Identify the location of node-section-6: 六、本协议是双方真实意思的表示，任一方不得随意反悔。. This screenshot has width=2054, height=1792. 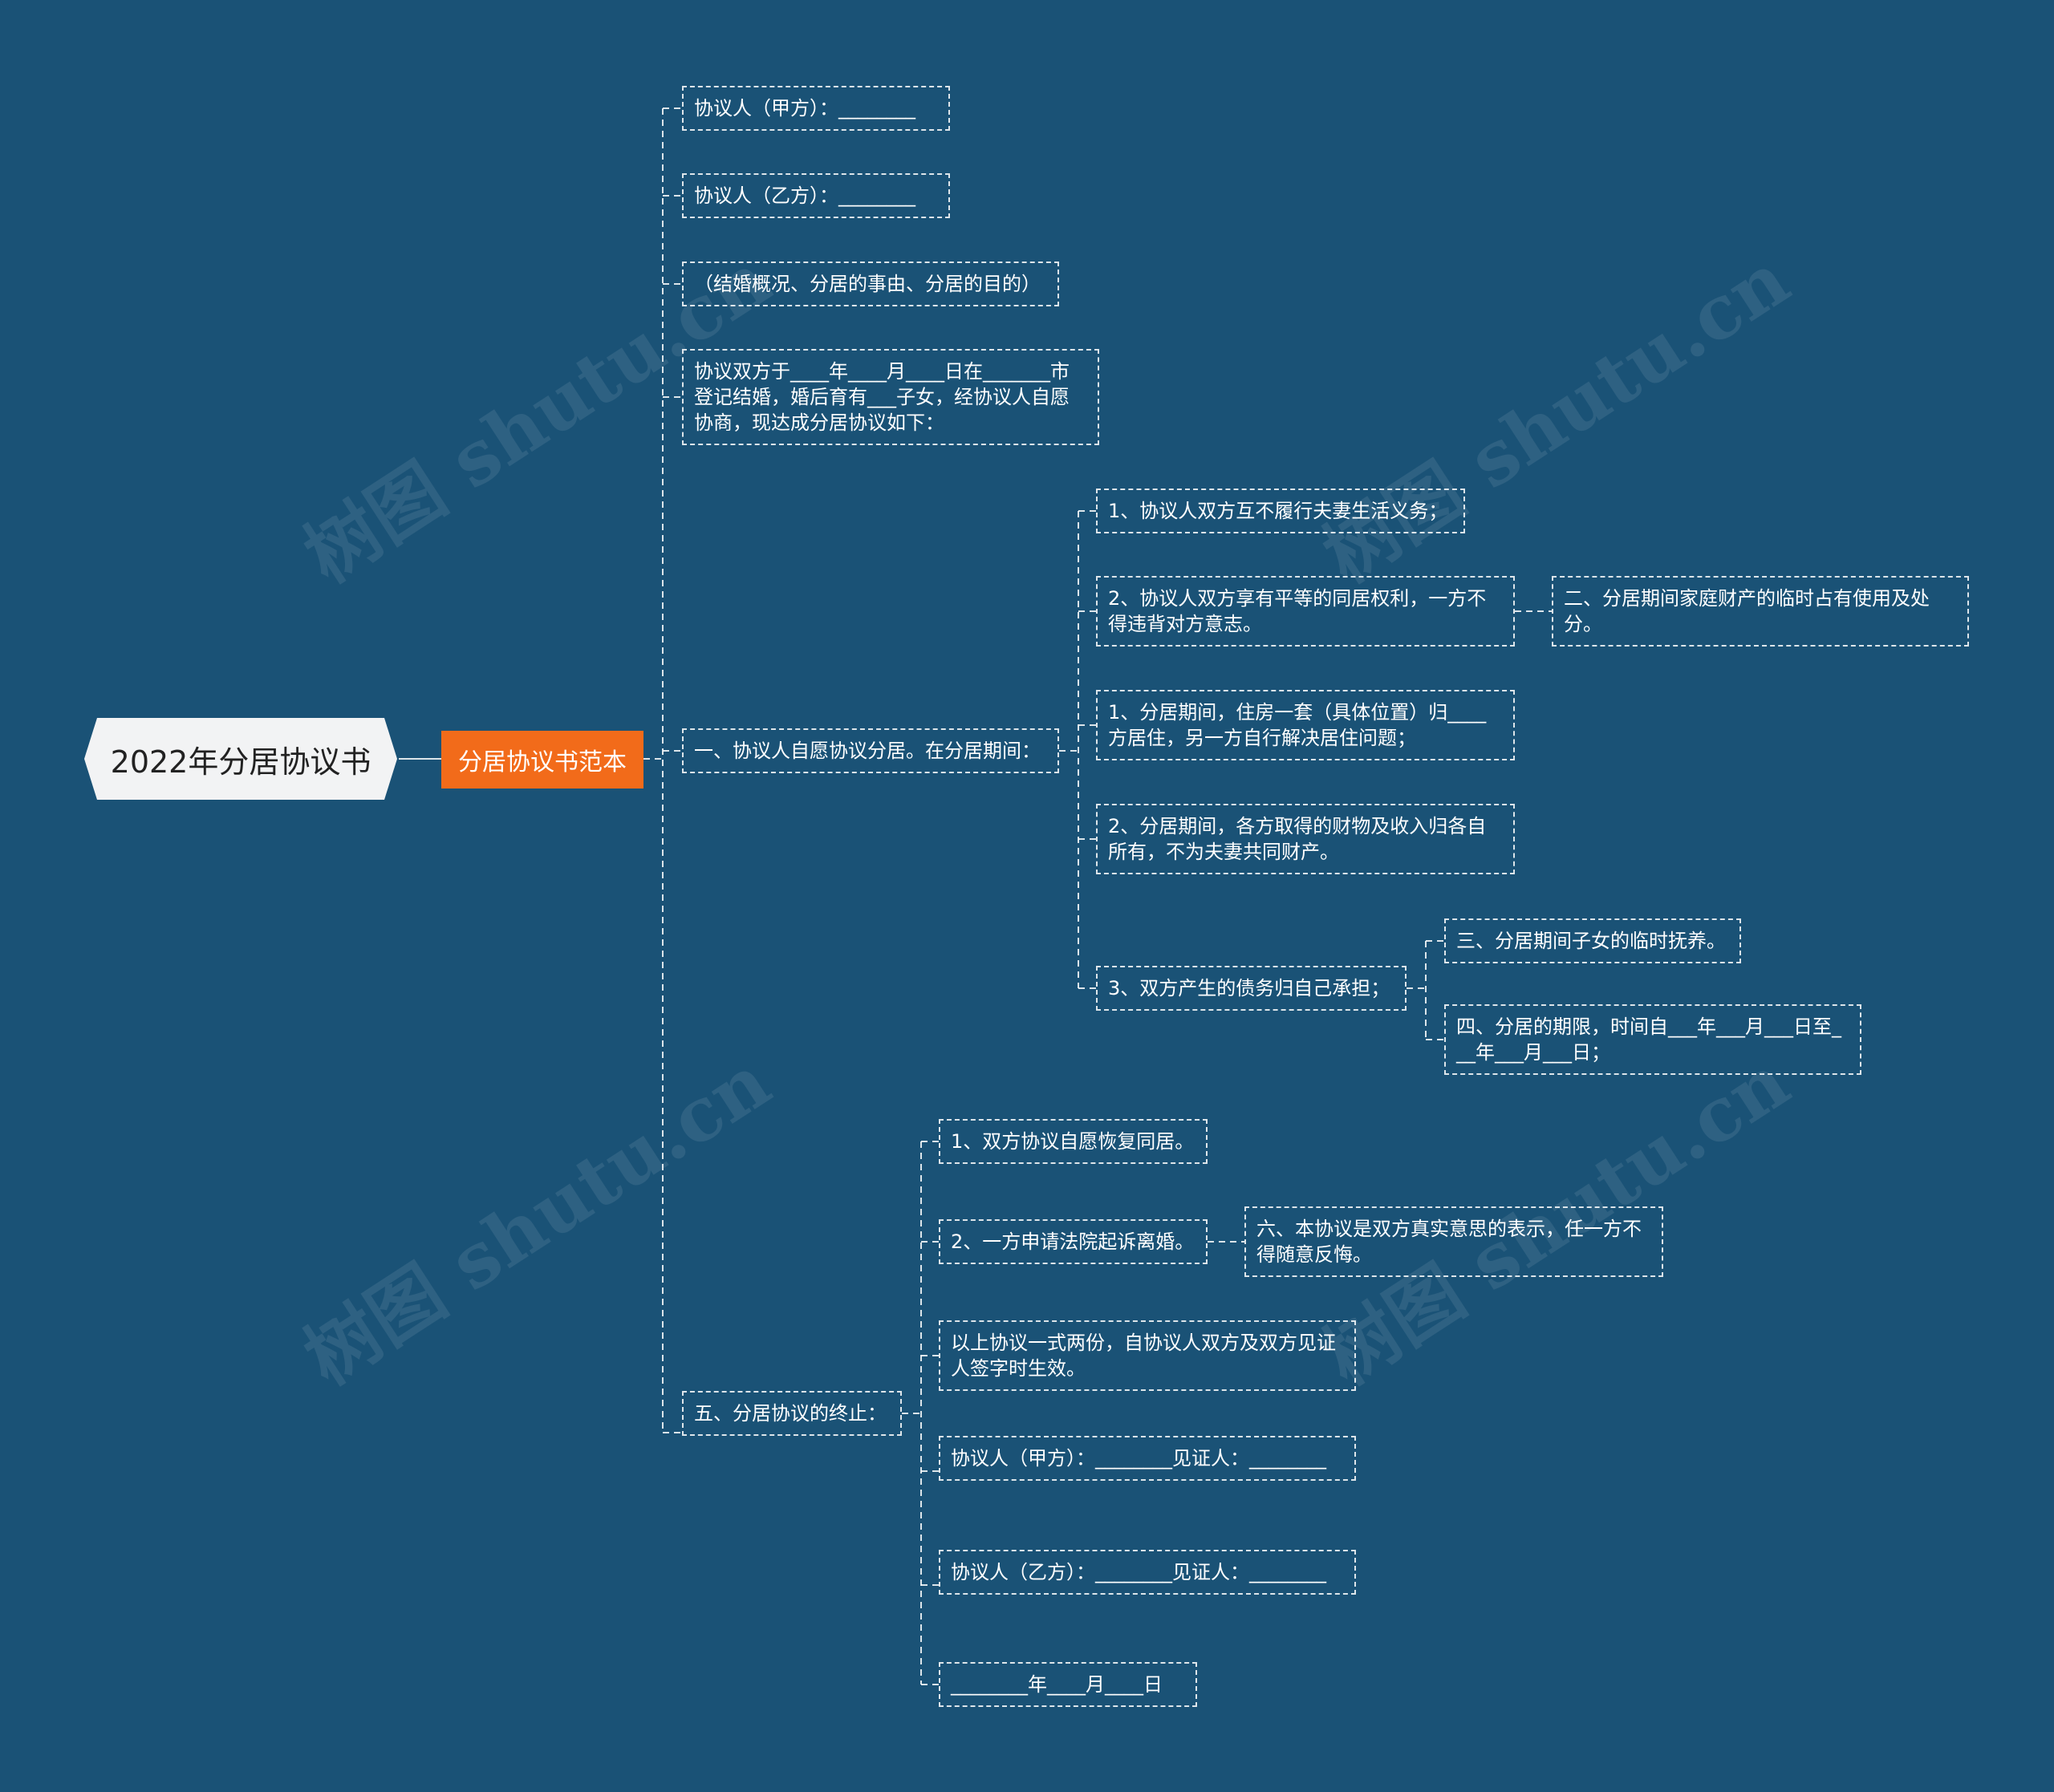
(1454, 1241).